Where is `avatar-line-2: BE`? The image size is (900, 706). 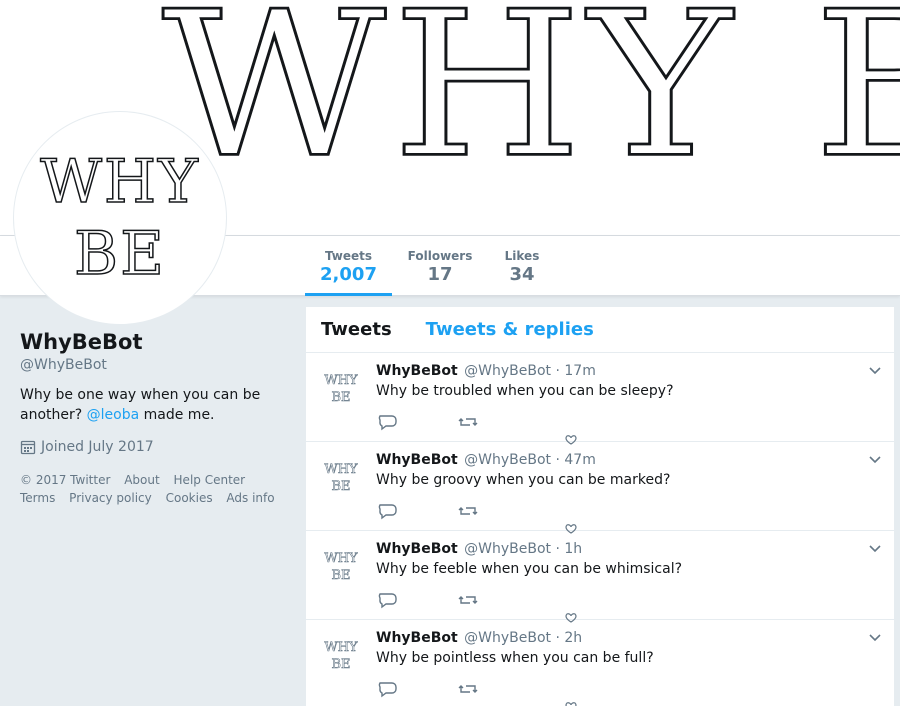 avatar-line-2: BE is located at coordinates (119, 254).